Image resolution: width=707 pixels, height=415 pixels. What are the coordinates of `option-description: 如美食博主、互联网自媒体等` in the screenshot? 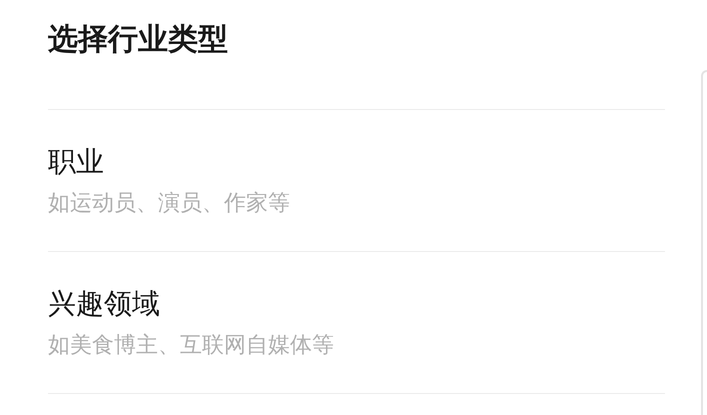 It's located at (191, 346).